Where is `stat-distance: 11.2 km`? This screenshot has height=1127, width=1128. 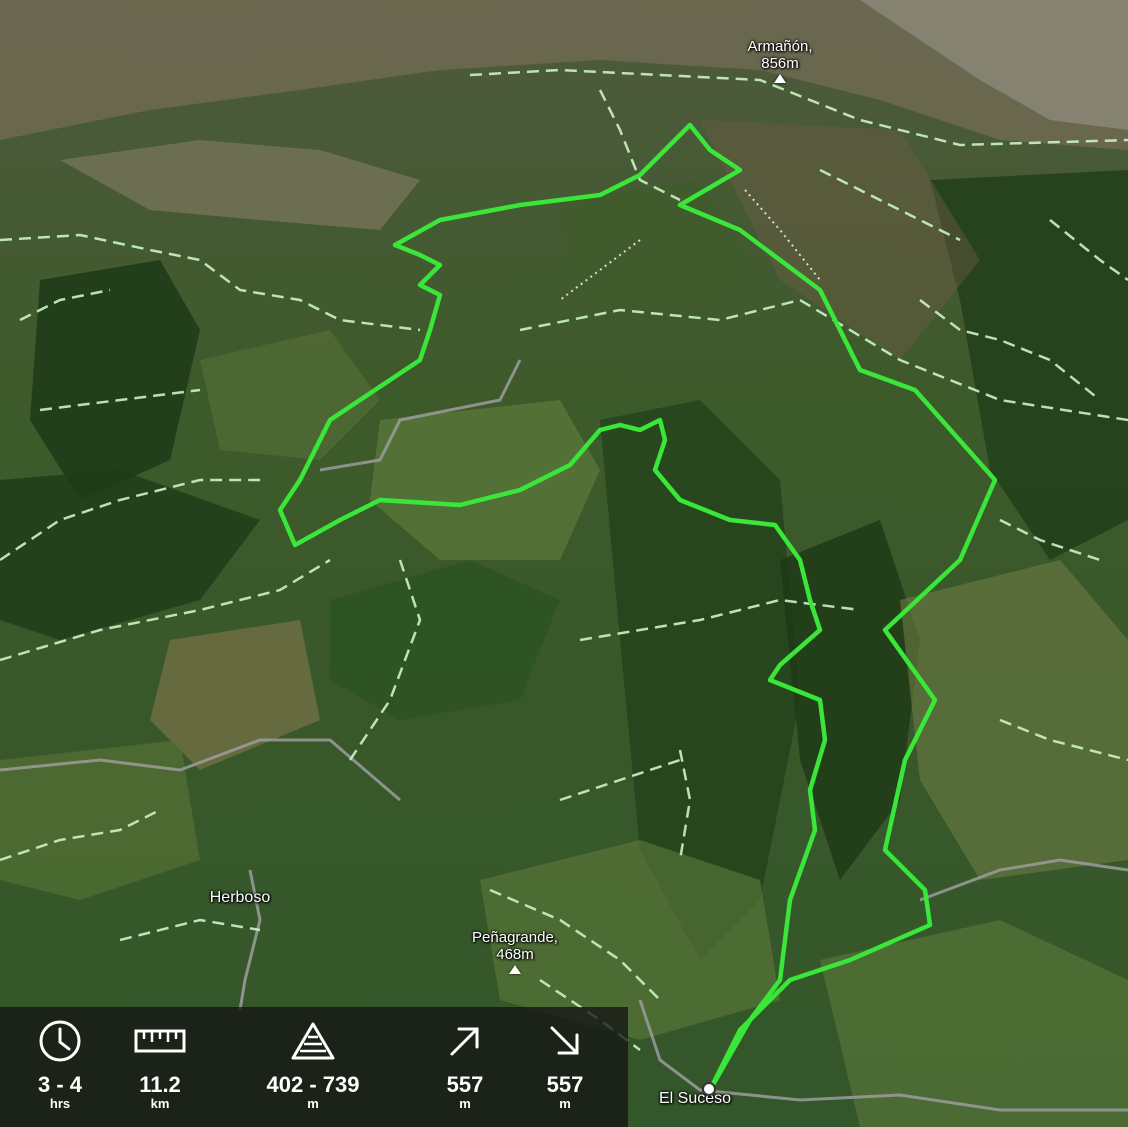 stat-distance: 11.2 km is located at coordinates (160, 1065).